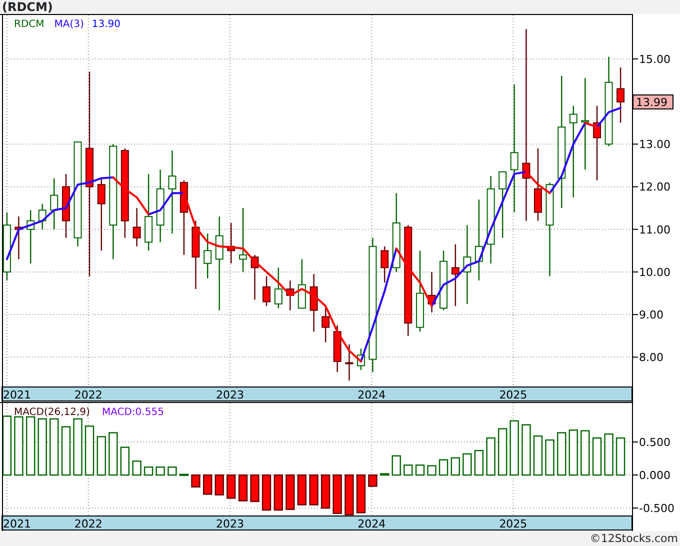 The height and width of the screenshot is (546, 680). I want to click on axis-label: 11.00, so click(654, 229).